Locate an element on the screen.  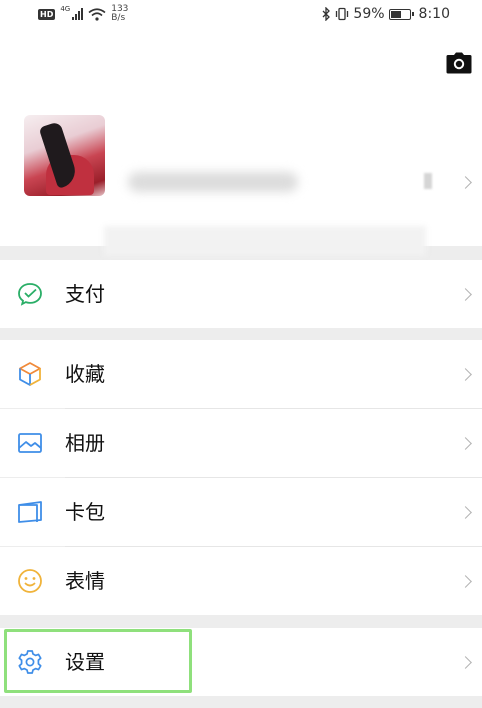
camera-icon is located at coordinates (459, 63).